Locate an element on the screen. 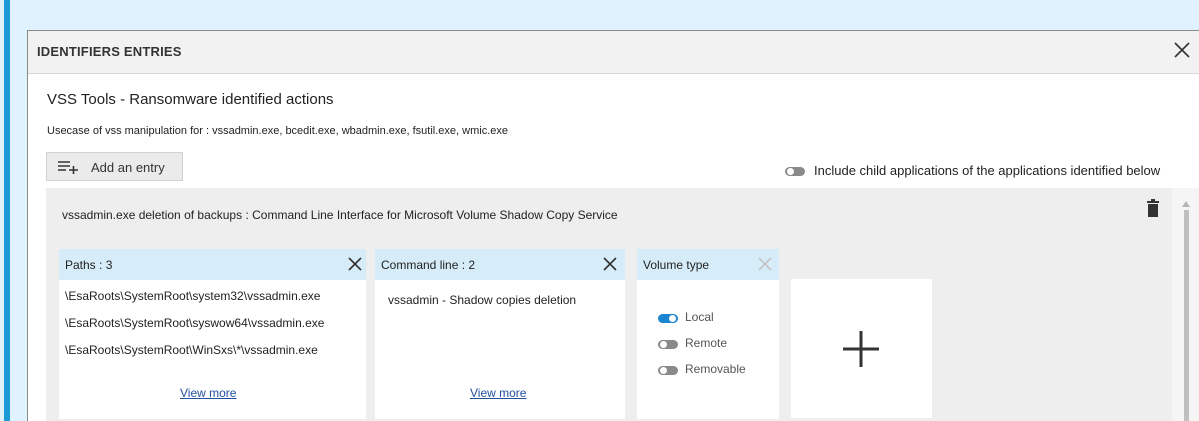 The image size is (1199, 421). volume-remote-toggle is located at coordinates (668, 344).